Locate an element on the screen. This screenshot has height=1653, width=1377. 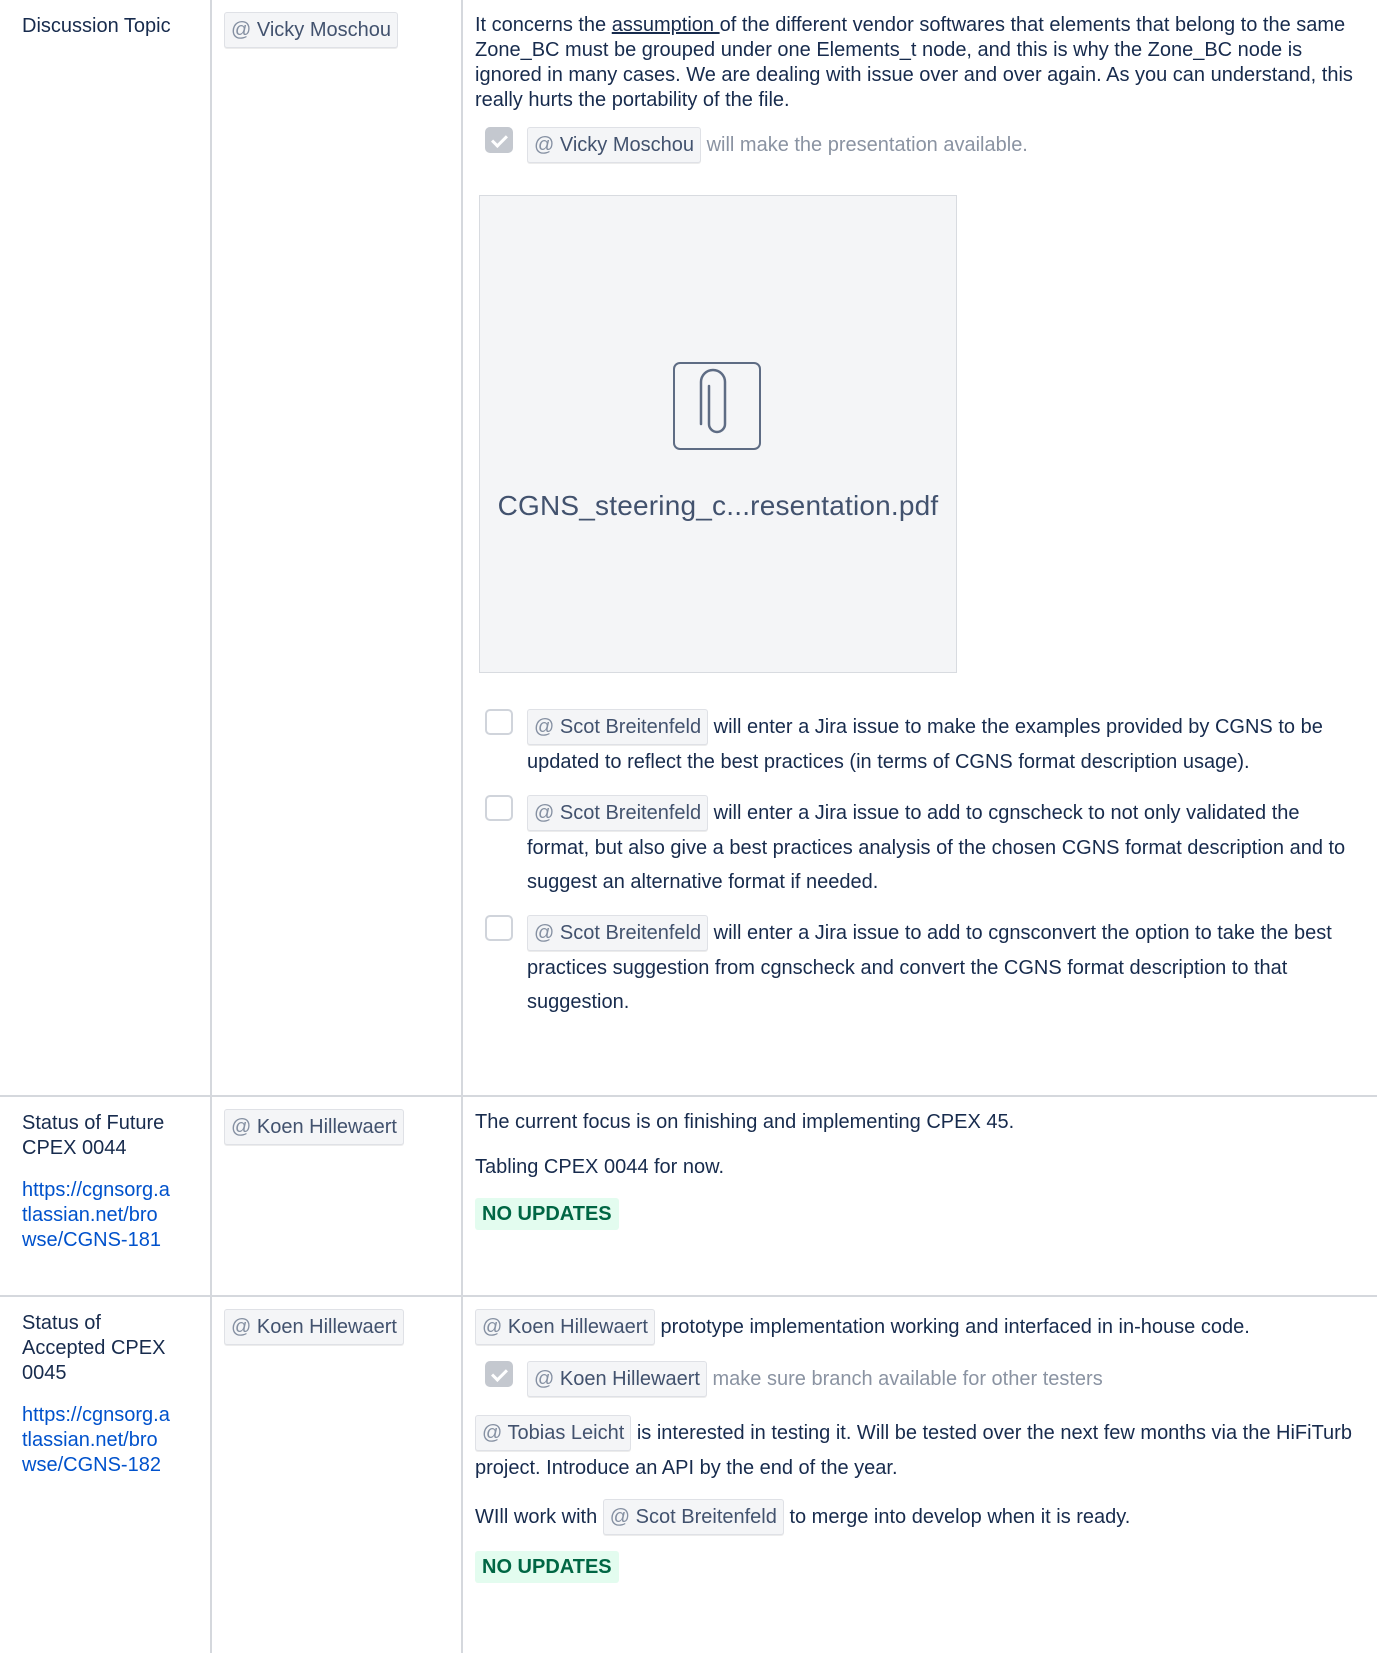
topic-cell: Discussion Topic is located at coordinates (106, 548).